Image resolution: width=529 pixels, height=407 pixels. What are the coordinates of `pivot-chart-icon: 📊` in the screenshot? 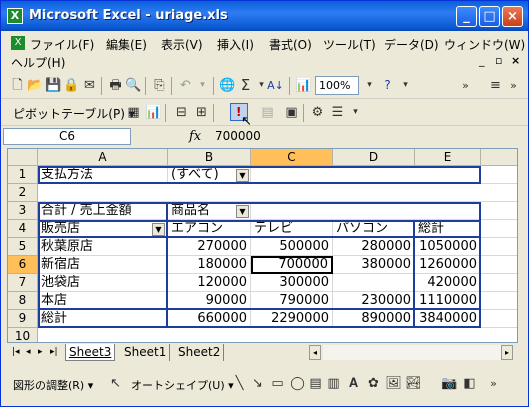 It's located at (153, 112).